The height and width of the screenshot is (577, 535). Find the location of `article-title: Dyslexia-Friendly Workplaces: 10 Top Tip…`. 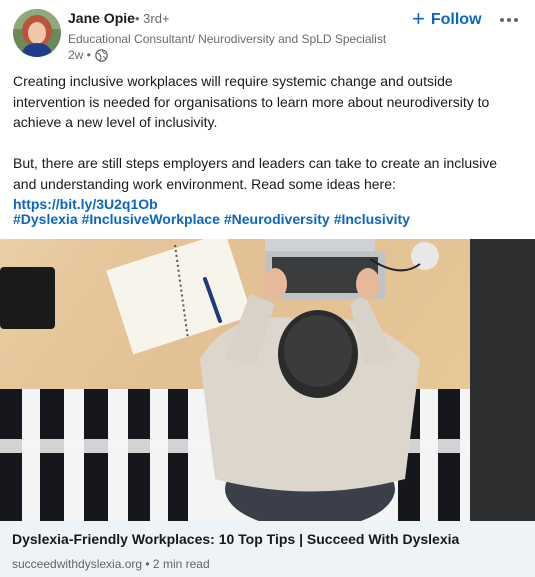

article-title: Dyslexia-Friendly Workplaces: 10 Top Tip… is located at coordinates (235, 539).